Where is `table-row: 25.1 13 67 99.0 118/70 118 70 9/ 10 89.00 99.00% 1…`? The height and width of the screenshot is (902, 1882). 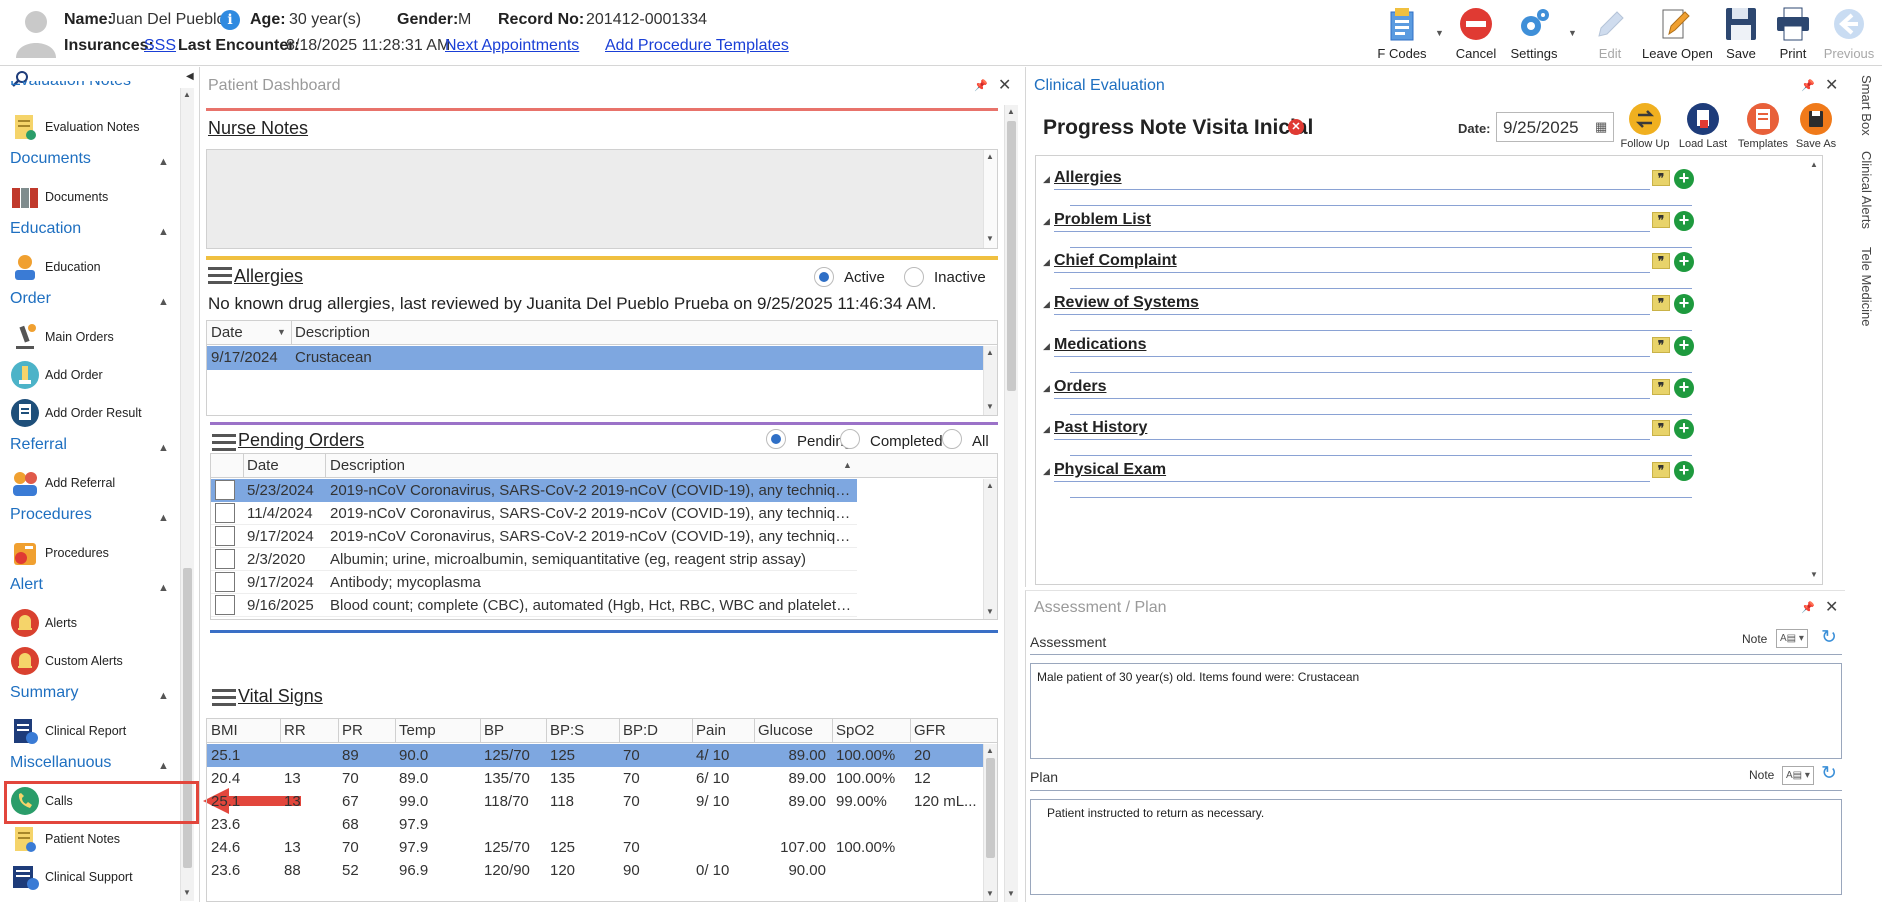
table-row: 25.1 13 67 99.0 118/70 118 70 9/ 10 89.00 99.00% 1… is located at coordinates (595, 801).